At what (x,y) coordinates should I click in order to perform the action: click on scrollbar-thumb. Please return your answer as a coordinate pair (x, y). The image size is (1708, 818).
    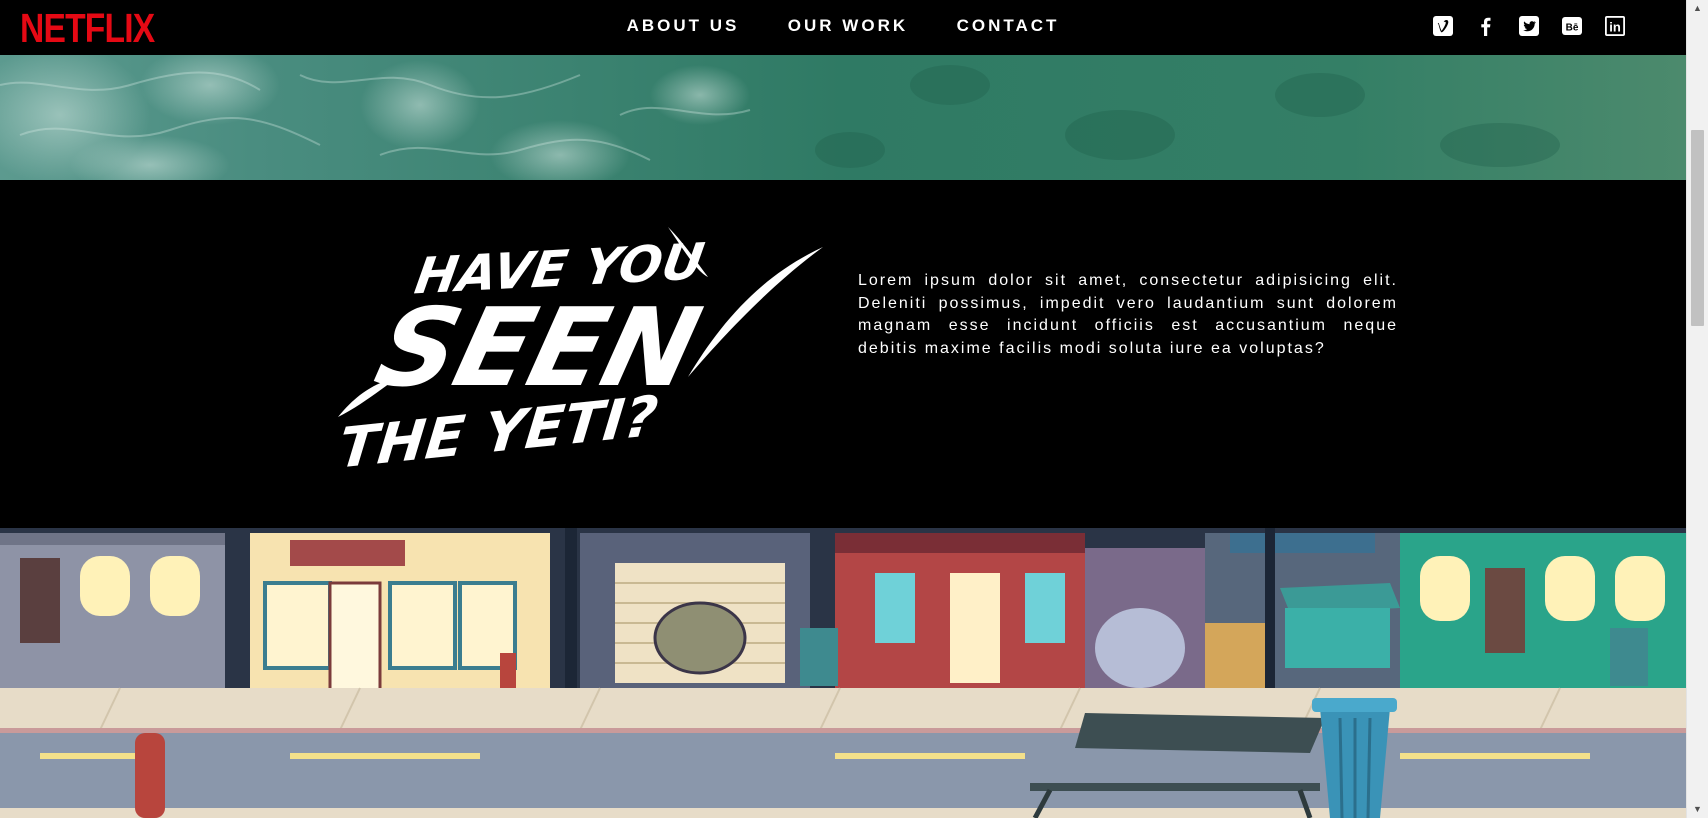
    Looking at the image, I should click on (1697, 228).